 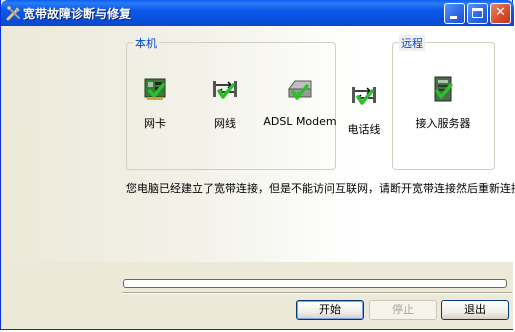 I want to click on divider, so click(x=317, y=293).